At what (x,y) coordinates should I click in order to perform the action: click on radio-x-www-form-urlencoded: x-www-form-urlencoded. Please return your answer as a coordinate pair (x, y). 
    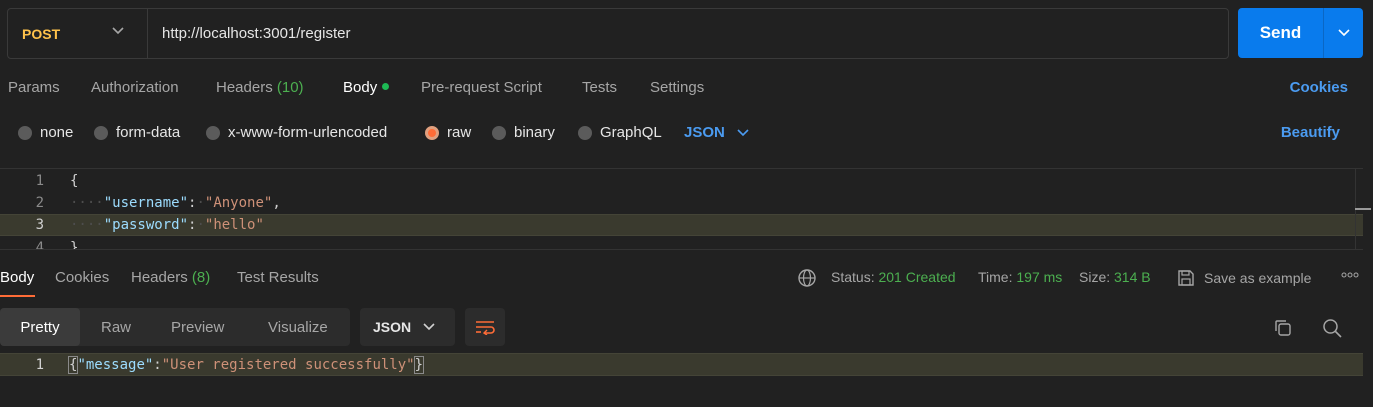
    Looking at the image, I should click on (296, 132).